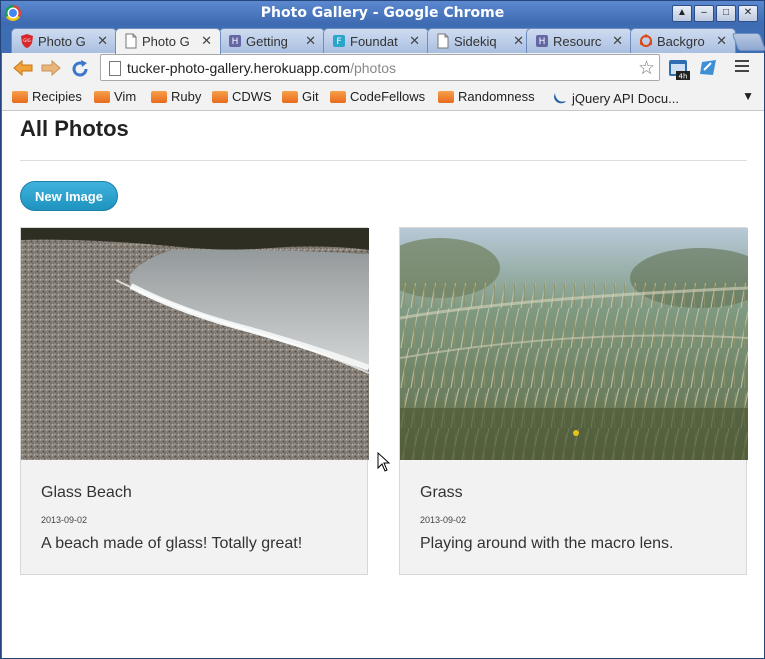 The image size is (765, 659). What do you see at coordinates (74, 128) in the screenshot?
I see `page-title: All Photos` at bounding box center [74, 128].